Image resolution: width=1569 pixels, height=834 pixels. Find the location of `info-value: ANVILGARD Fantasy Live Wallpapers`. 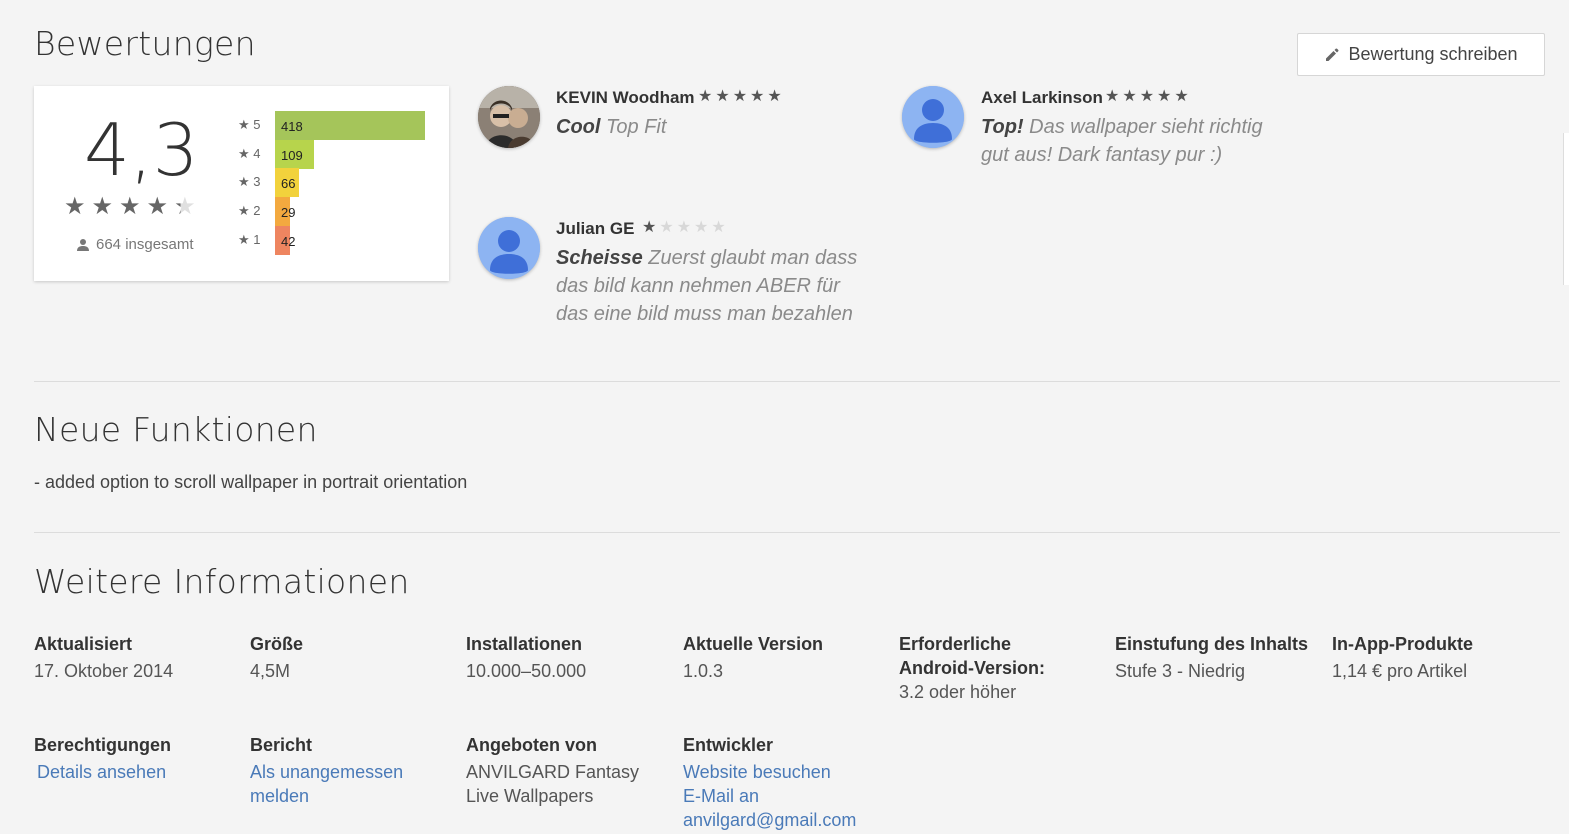

info-value: ANVILGARD Fantasy Live Wallpapers is located at coordinates (553, 784).